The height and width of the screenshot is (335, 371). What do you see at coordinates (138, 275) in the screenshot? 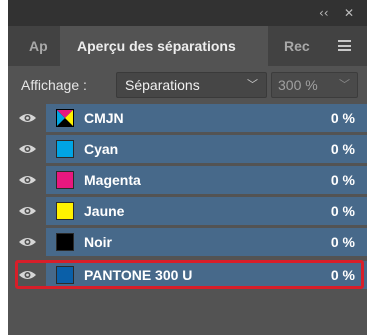
I see `separation-name: PANTONE 300 U` at bounding box center [138, 275].